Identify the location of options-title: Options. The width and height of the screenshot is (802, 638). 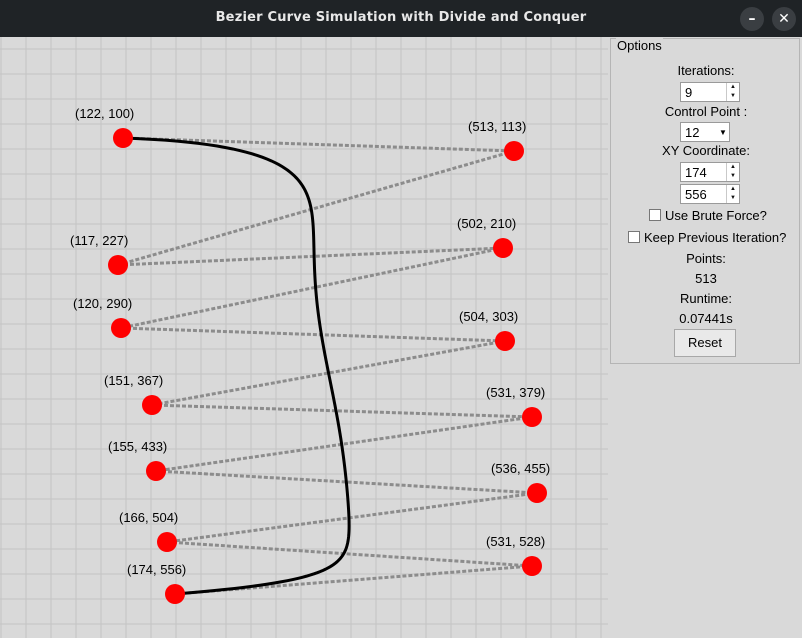
(639, 45).